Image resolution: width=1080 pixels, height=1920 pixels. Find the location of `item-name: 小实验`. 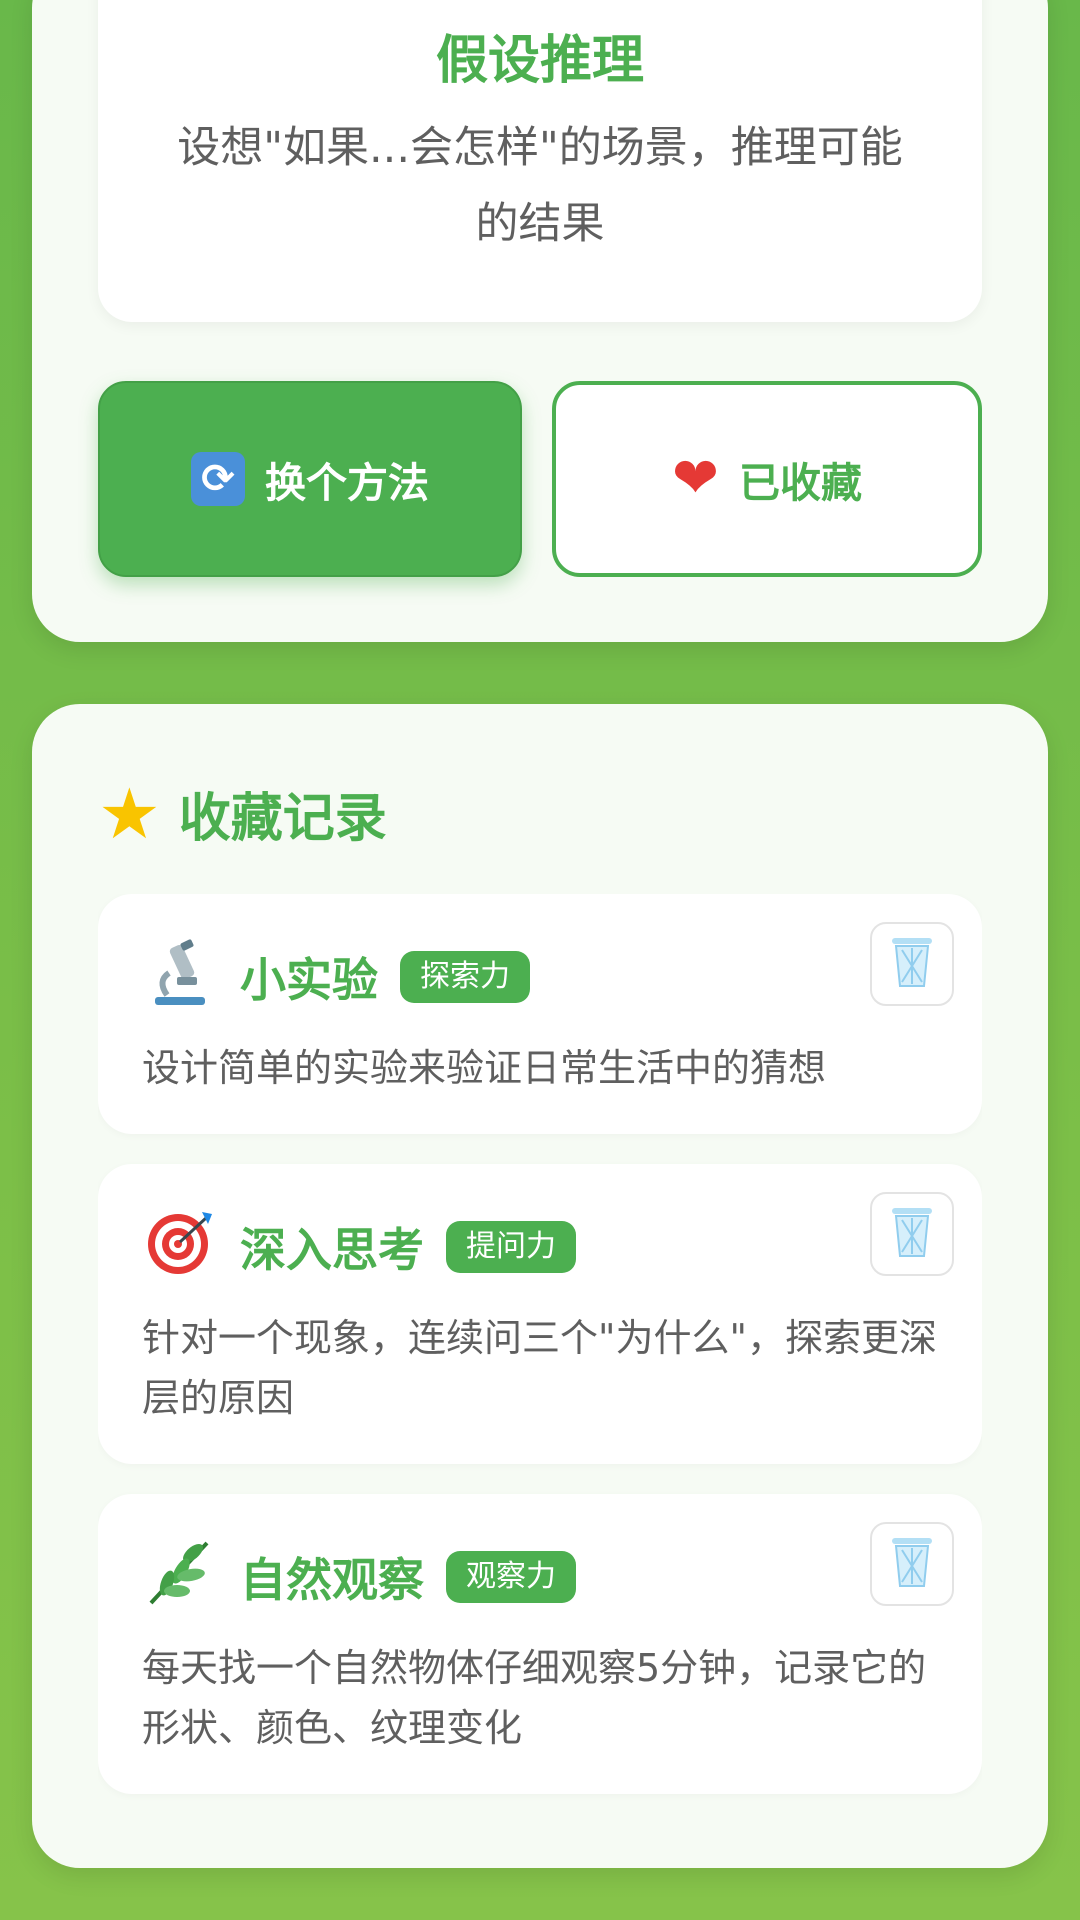

item-name: 小实验 is located at coordinates (309, 980).